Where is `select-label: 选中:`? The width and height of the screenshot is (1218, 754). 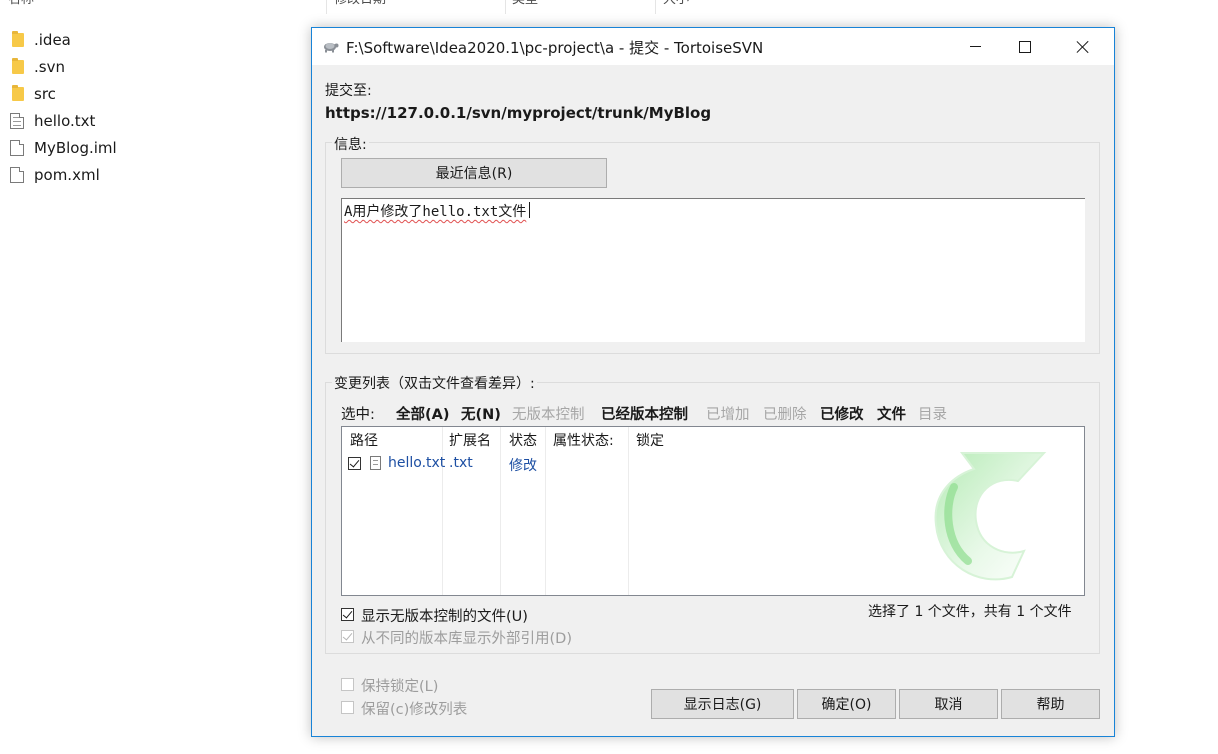 select-label: 选中: is located at coordinates (358, 415).